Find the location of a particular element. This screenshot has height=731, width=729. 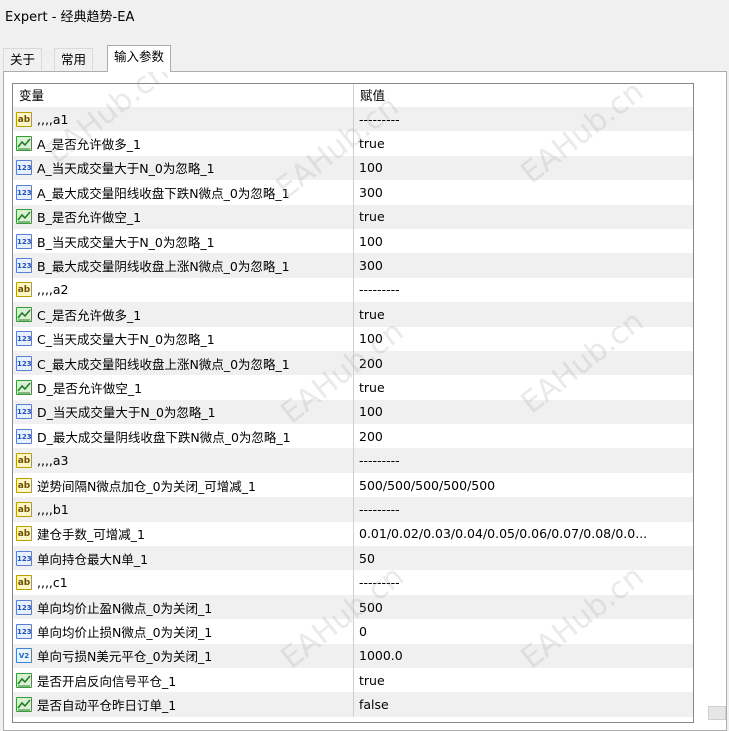

param-name: 单向持仓最大N单_1 is located at coordinates (93, 559).